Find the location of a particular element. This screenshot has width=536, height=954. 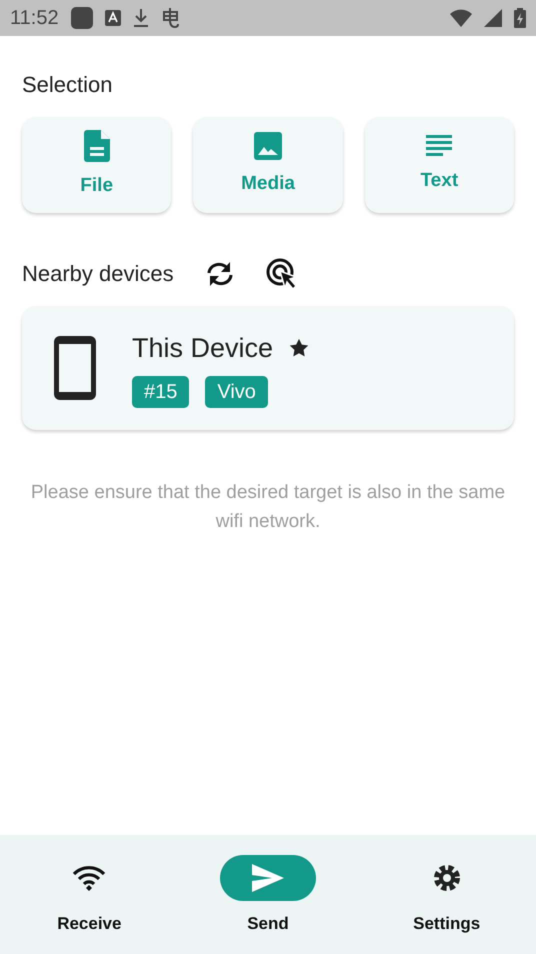

device-name: This Device is located at coordinates (203, 348).